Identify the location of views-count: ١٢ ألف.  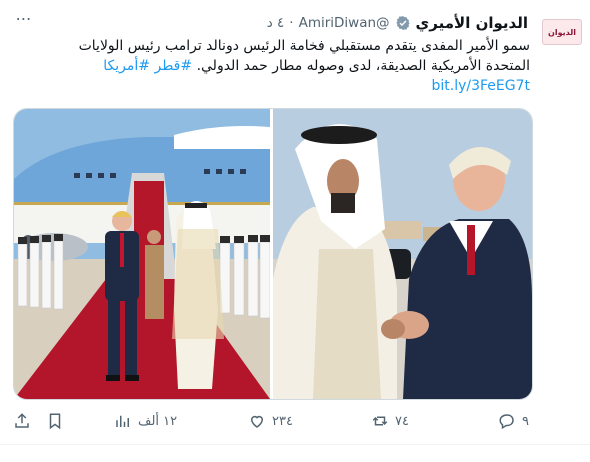
(158, 421).